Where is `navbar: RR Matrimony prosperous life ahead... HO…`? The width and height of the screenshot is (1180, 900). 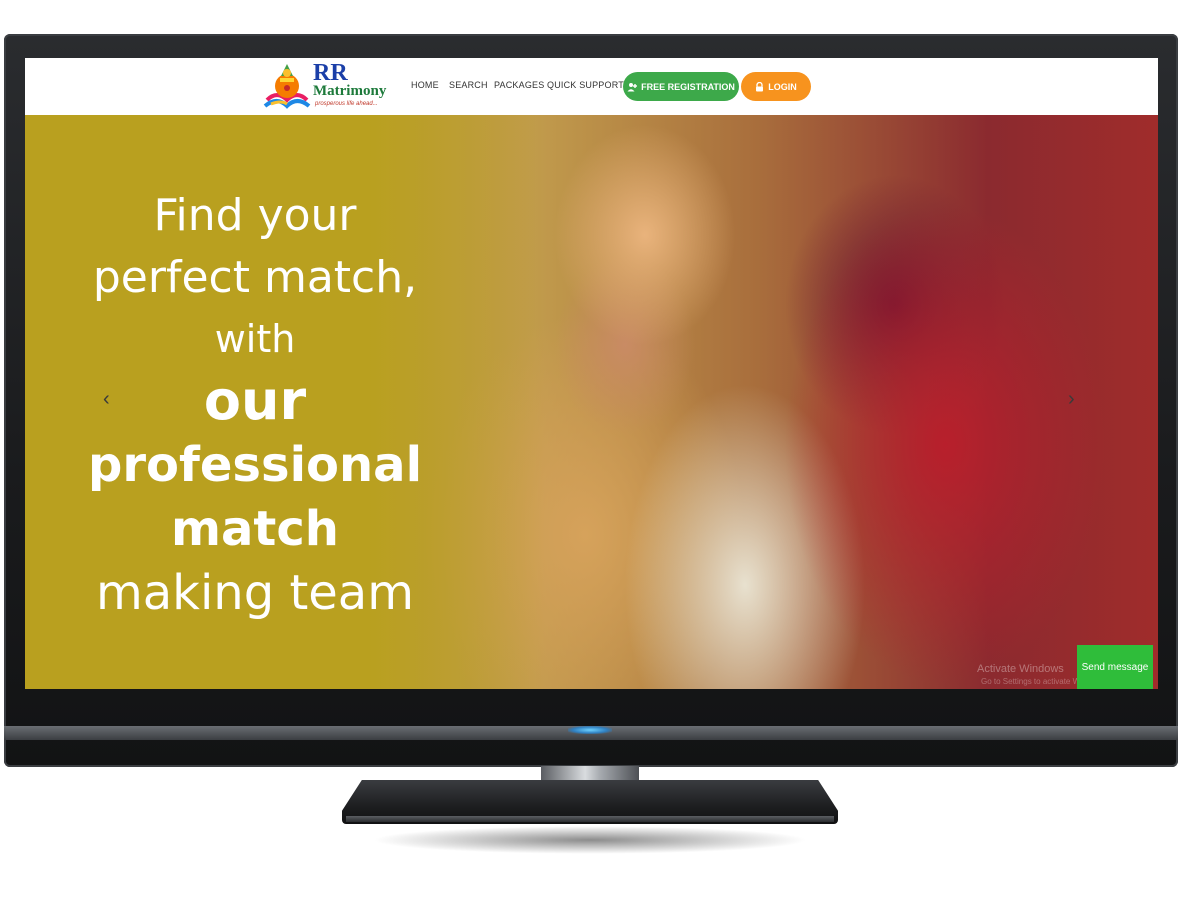 navbar: RR Matrimony prosperous life ahead... HO… is located at coordinates (591, 87).